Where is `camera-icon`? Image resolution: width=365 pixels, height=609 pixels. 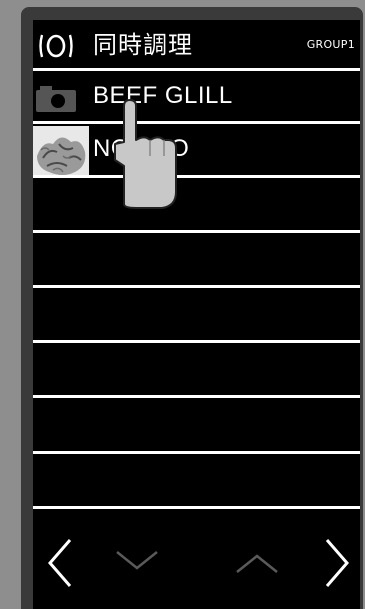 camera-icon is located at coordinates (56, 99).